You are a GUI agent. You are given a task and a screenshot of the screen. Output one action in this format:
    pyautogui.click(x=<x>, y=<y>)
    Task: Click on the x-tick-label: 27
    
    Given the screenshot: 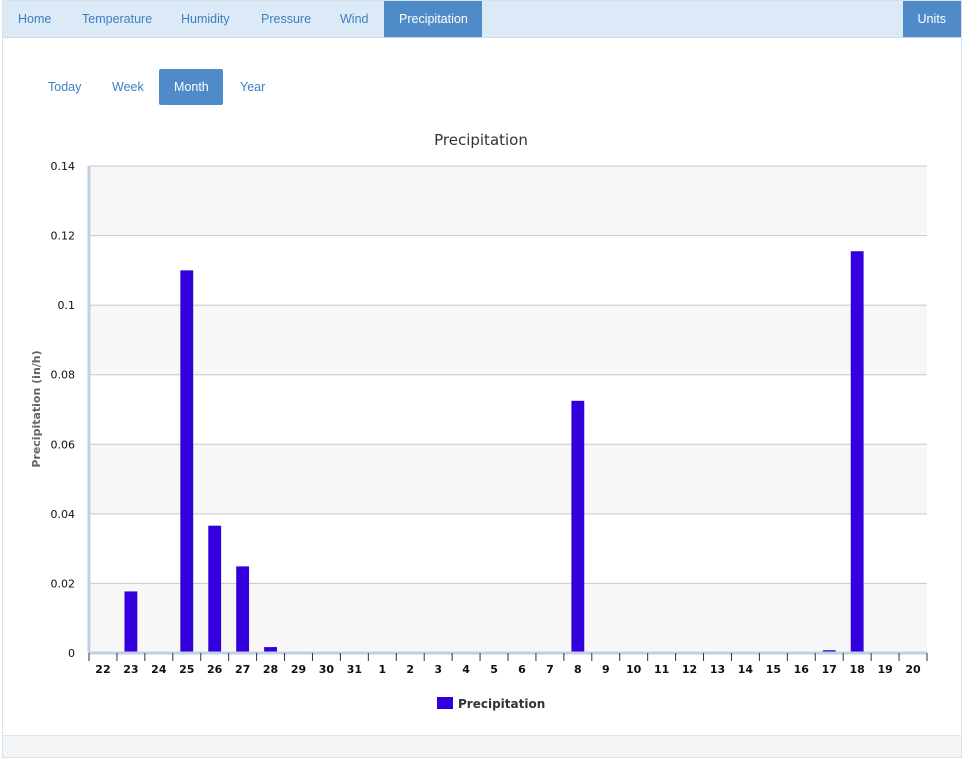 What is the action you would take?
    pyautogui.click(x=242, y=669)
    